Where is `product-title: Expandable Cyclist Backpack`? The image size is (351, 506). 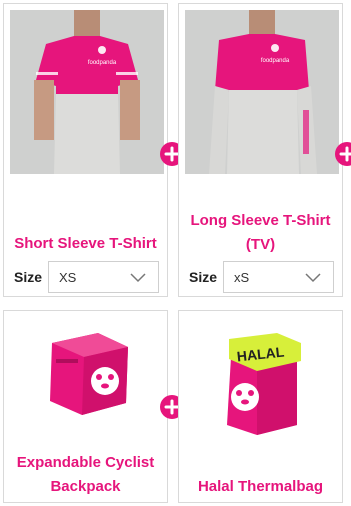
product-title: Expandable Cyclist Backpack is located at coordinates (85, 475).